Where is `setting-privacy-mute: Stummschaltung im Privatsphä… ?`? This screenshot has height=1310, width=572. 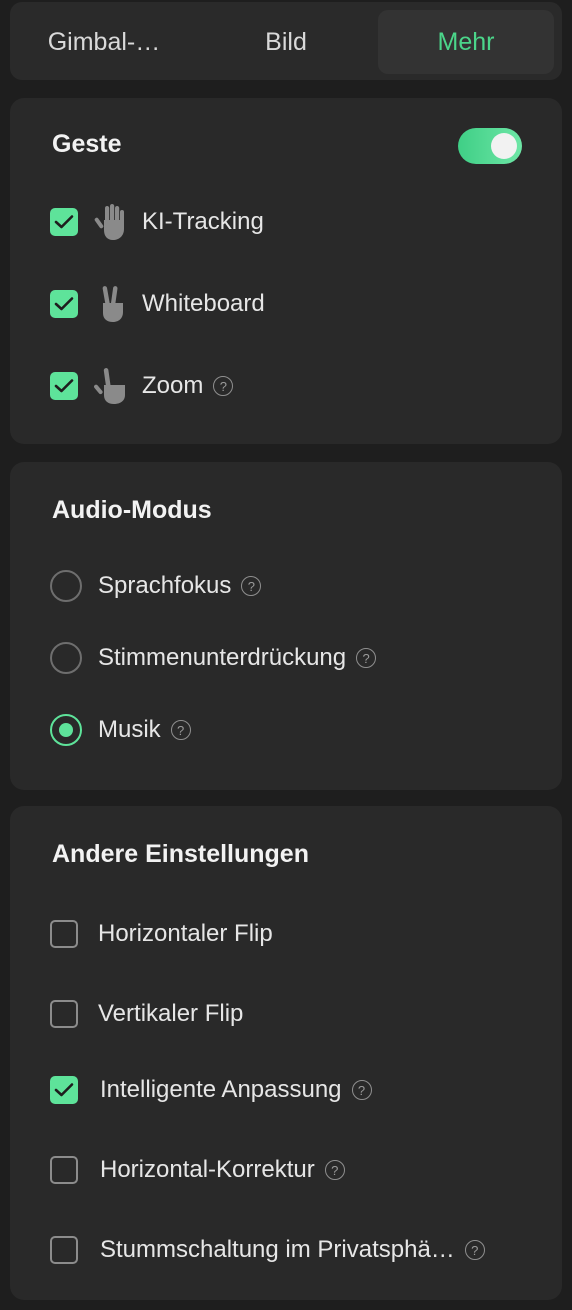
setting-privacy-mute: Stummschaltung im Privatsphä… ? is located at coordinates (267, 1250).